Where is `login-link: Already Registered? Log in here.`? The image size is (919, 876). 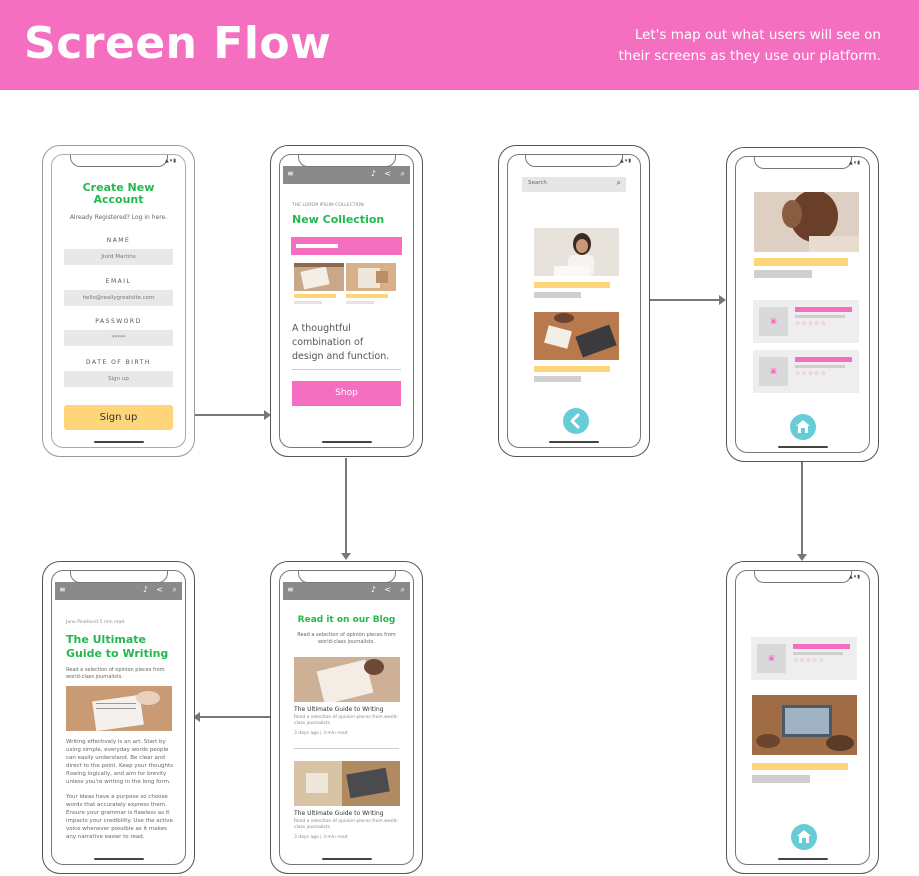 login-link: Already Registered? Log in here. is located at coordinates (118, 217).